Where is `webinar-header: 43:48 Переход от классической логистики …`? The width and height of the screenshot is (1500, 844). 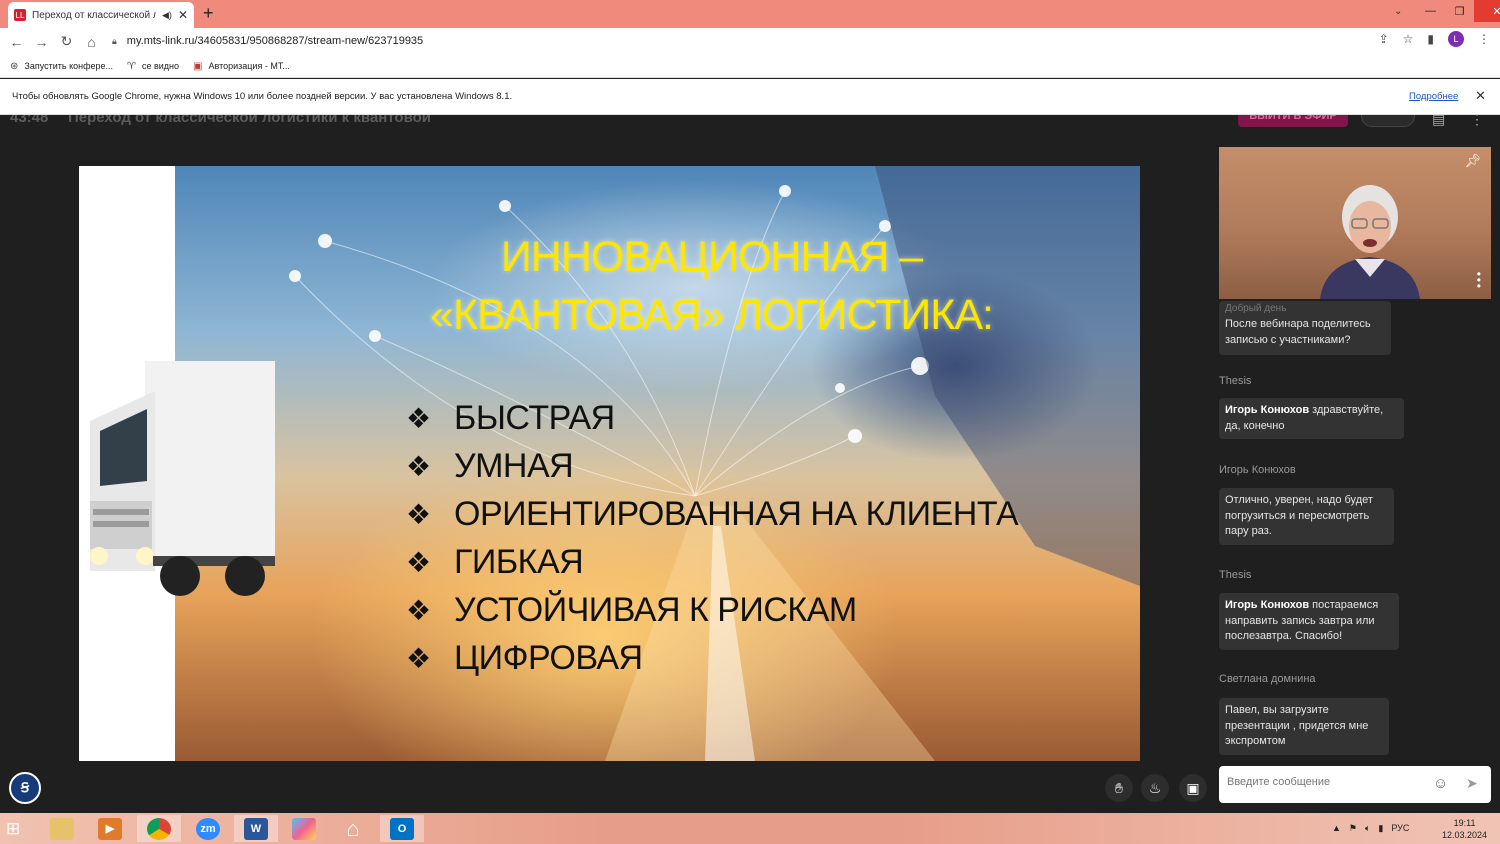 webinar-header: 43:48 Переход от классической логистики … is located at coordinates (750, 122).